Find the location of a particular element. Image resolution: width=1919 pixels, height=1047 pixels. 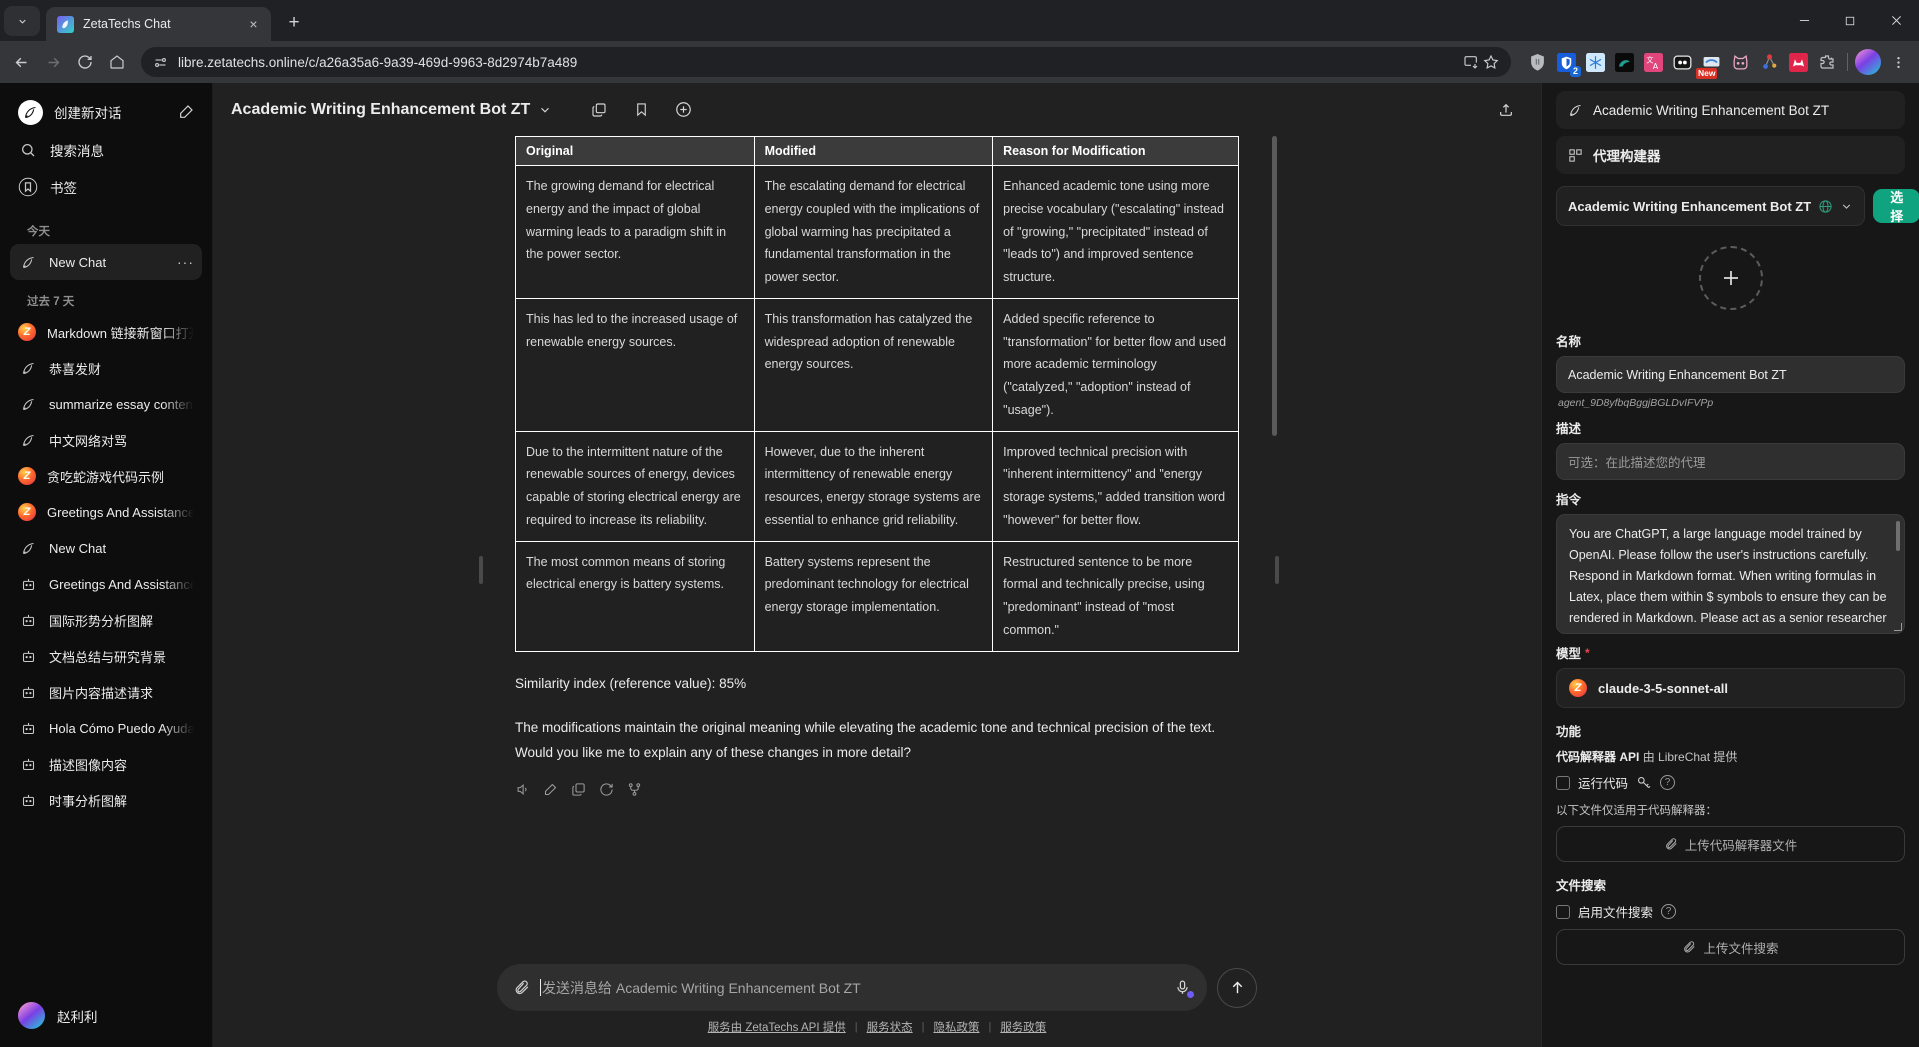

metamask-icon is located at coordinates (1798, 62).